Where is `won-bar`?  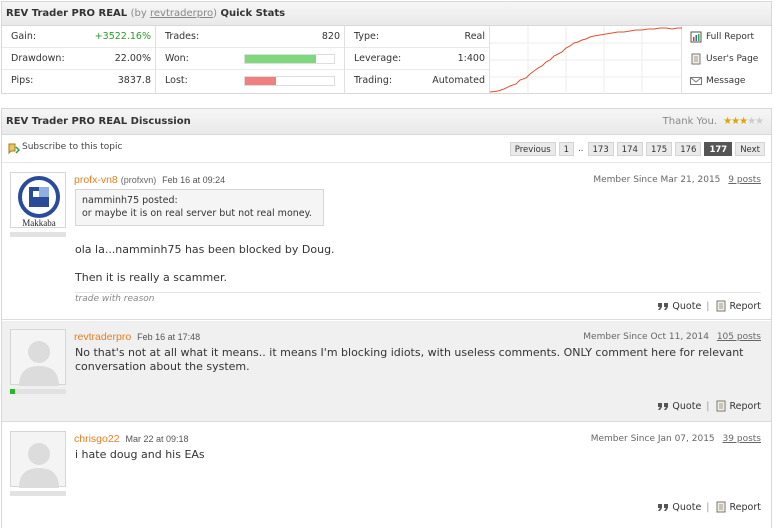 won-bar is located at coordinates (289, 59).